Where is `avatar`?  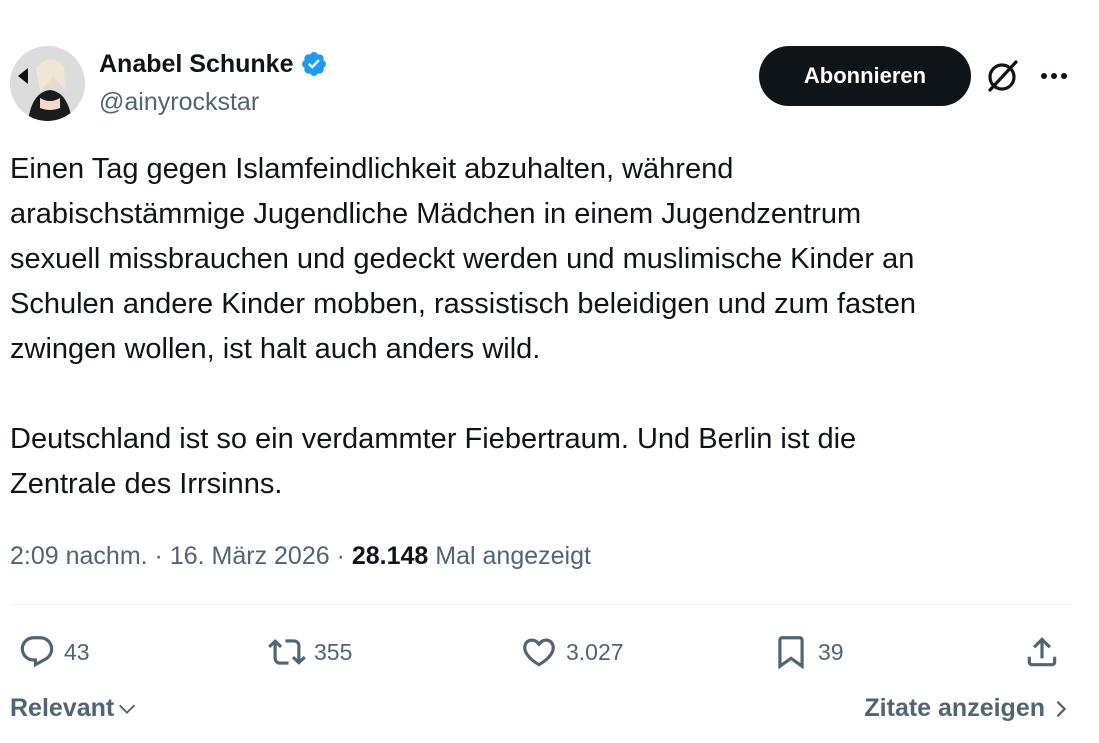 avatar is located at coordinates (47, 83).